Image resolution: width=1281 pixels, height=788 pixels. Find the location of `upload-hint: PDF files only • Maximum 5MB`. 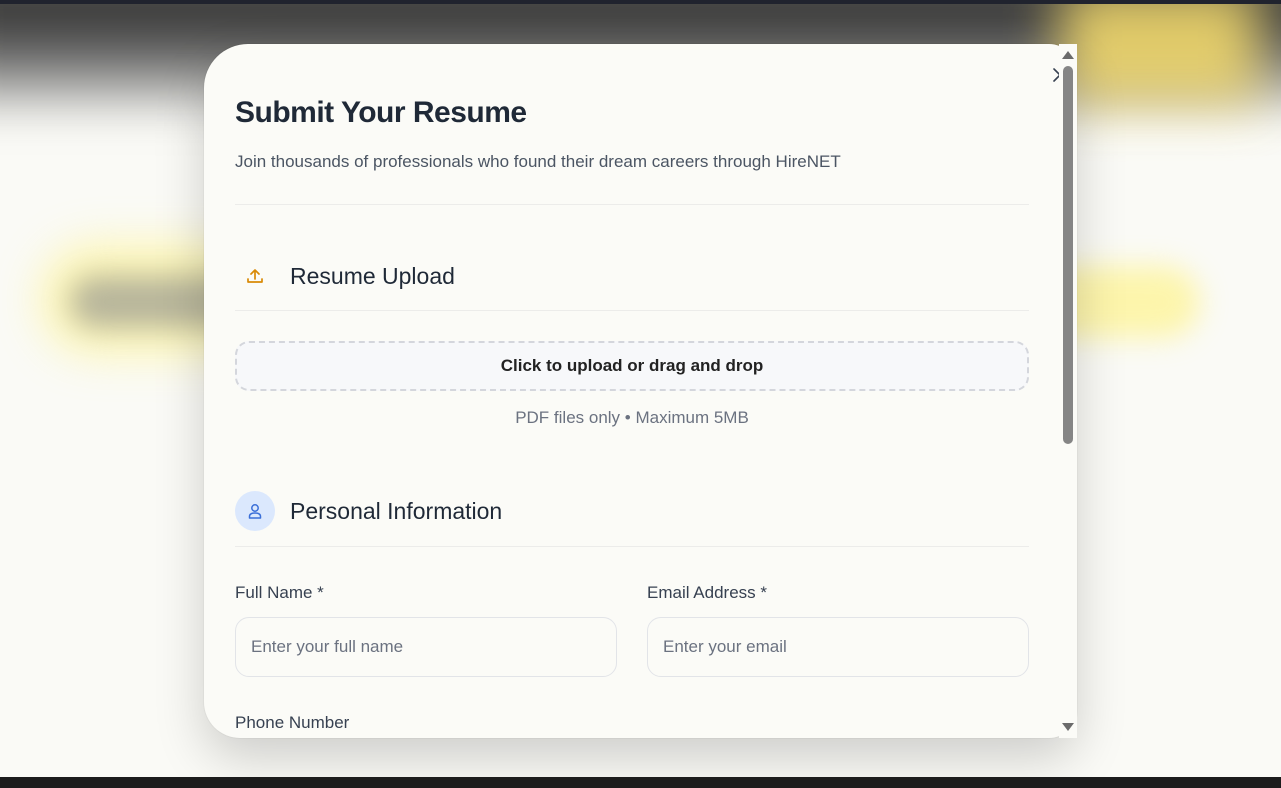

upload-hint: PDF files only • Maximum 5MB is located at coordinates (632, 417).